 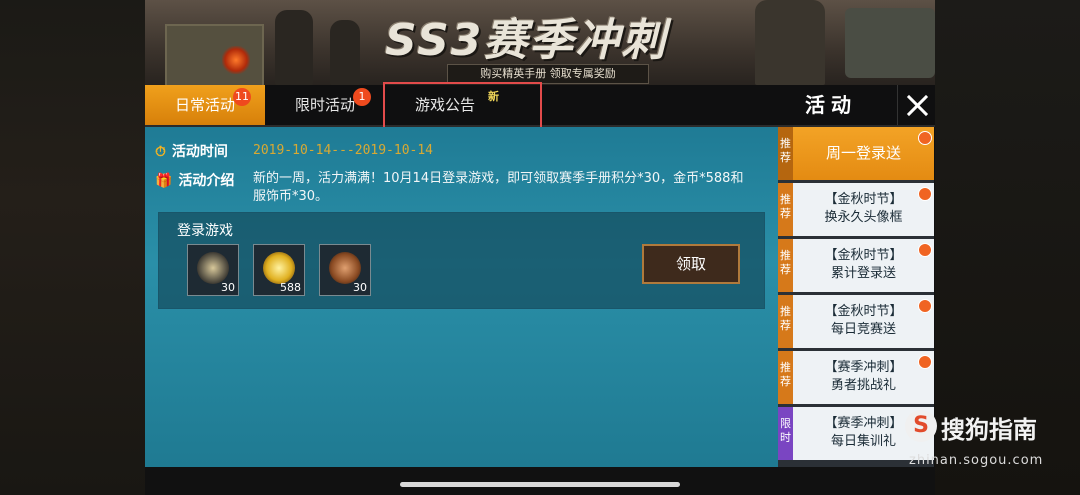 I want to click on gold-coin-icon, so click(x=279, y=268).